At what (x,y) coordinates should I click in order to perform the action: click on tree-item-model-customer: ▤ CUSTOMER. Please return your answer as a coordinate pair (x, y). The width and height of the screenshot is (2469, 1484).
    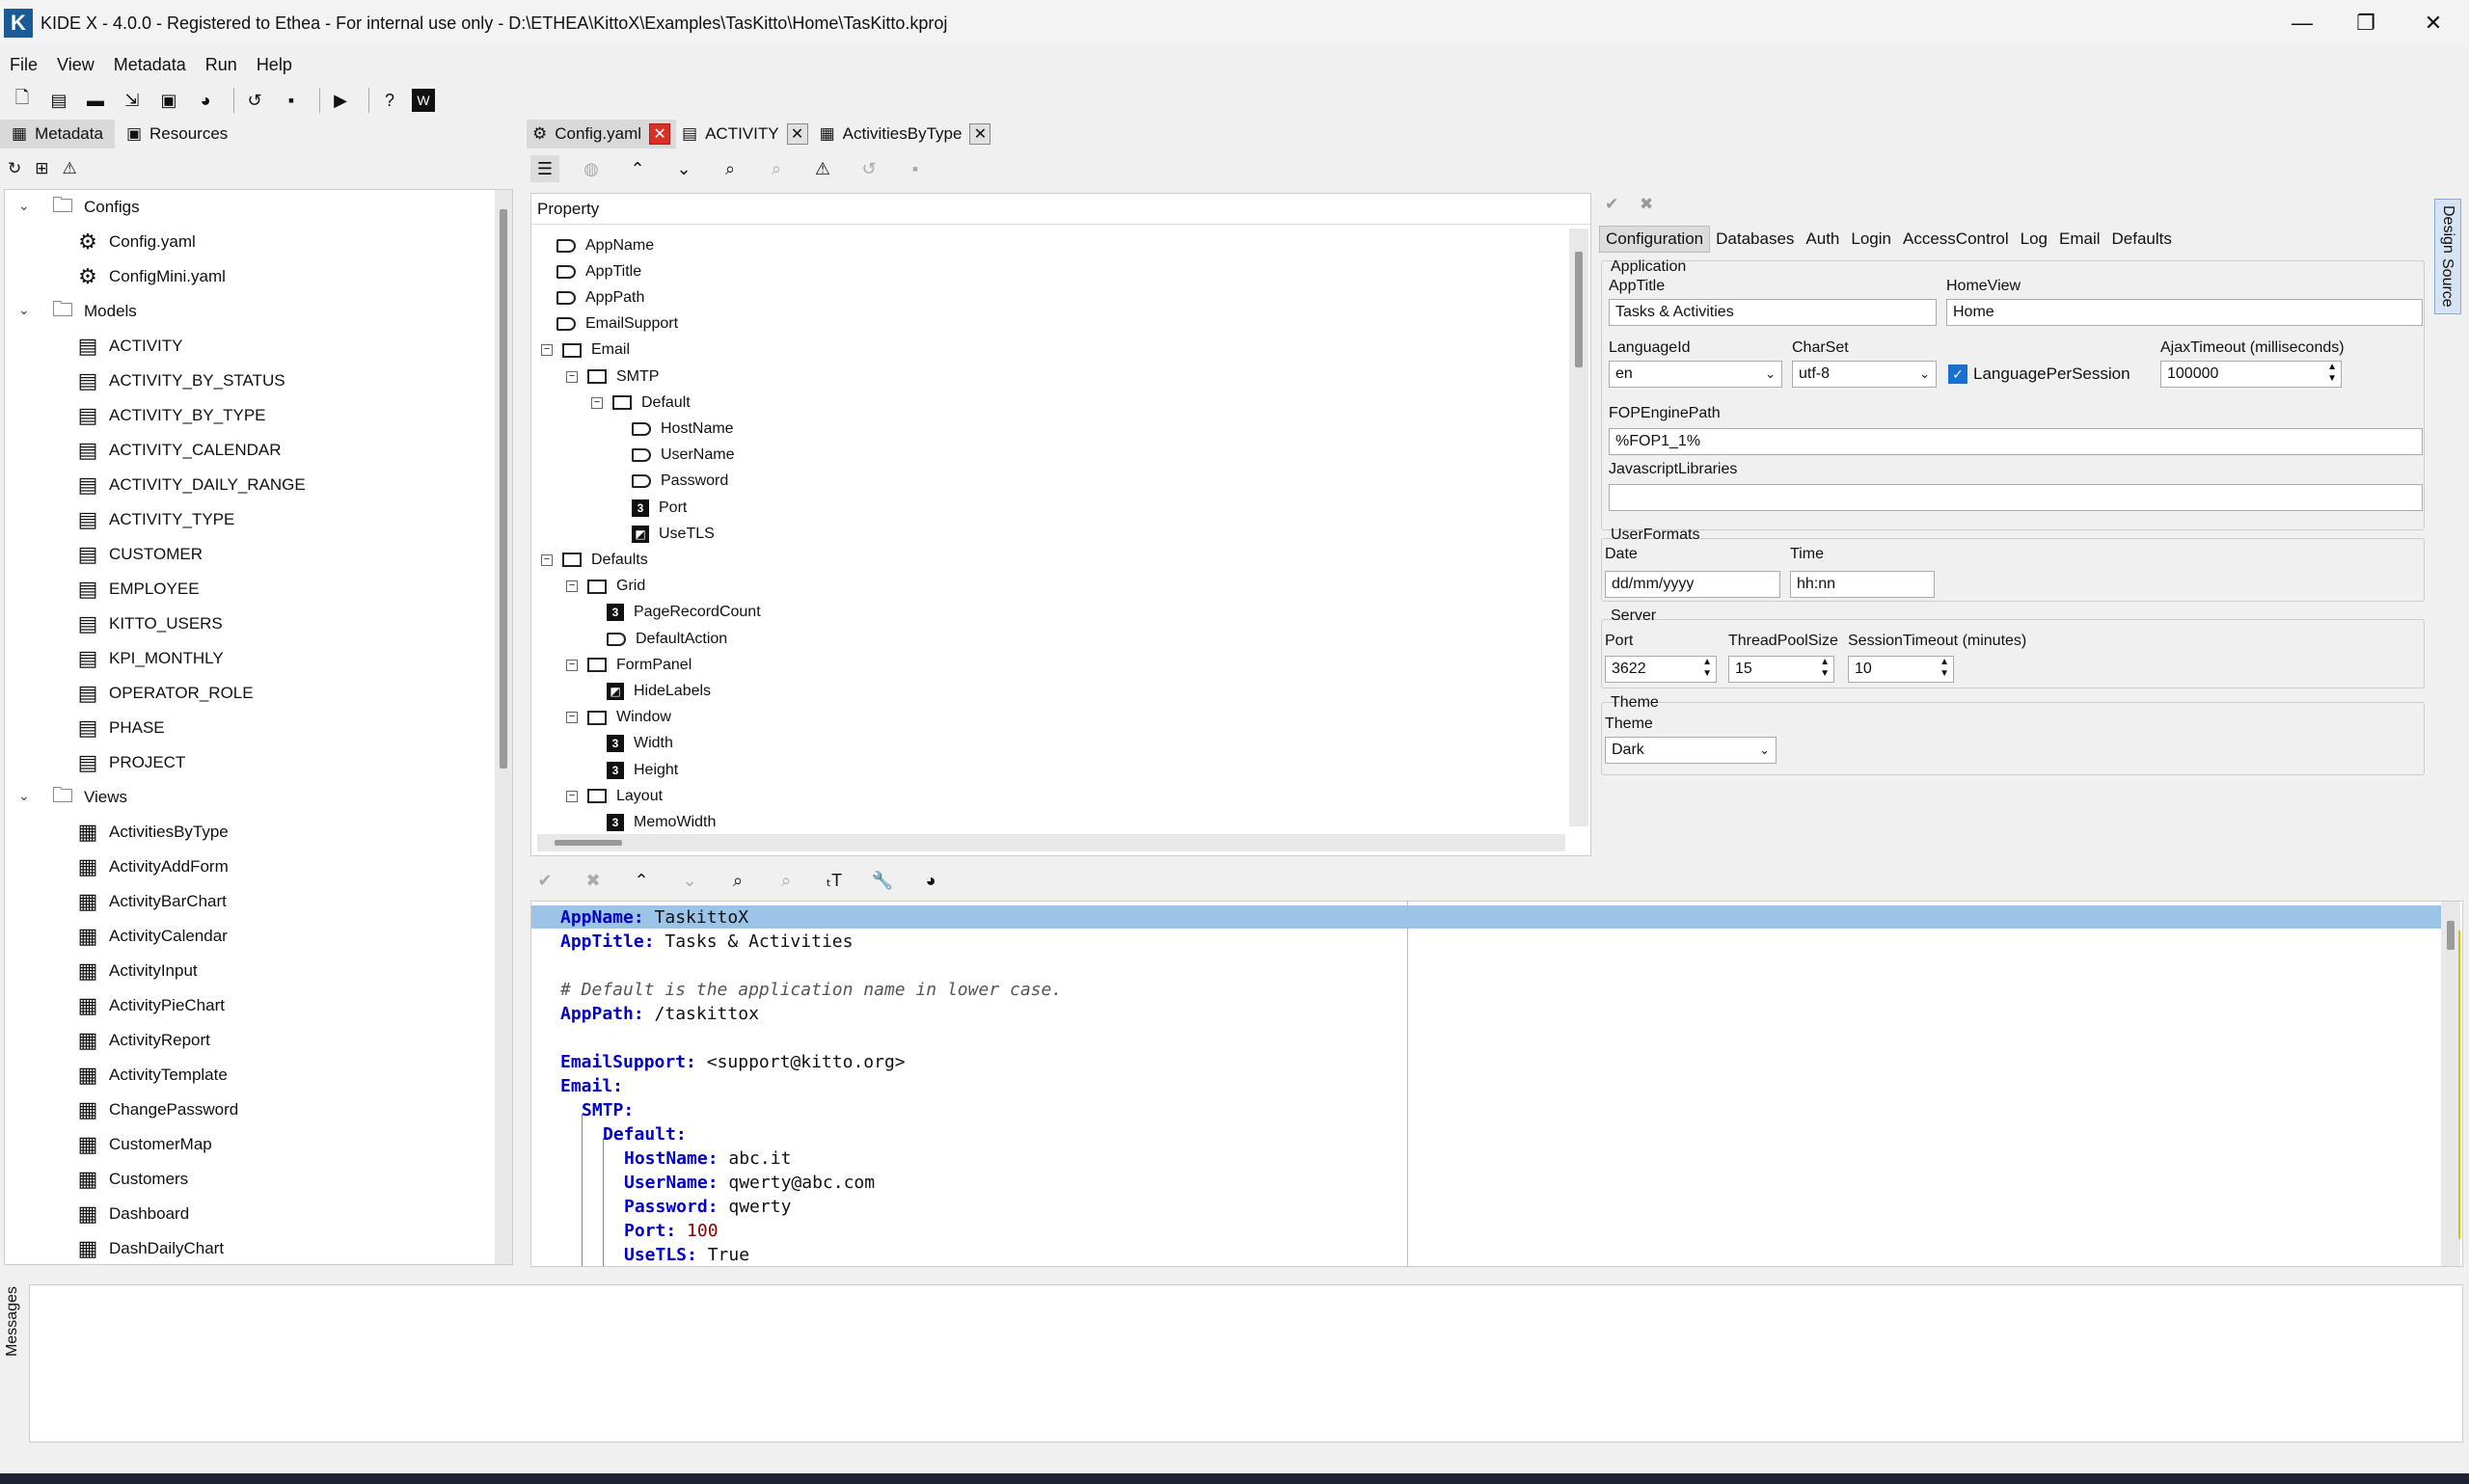
    Looking at the image, I should click on (137, 554).